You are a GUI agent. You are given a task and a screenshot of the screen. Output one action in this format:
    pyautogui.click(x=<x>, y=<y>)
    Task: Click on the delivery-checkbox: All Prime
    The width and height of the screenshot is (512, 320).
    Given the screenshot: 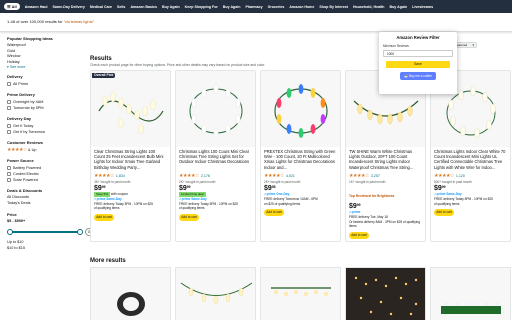 What is the action you would take?
    pyautogui.click(x=45, y=84)
    